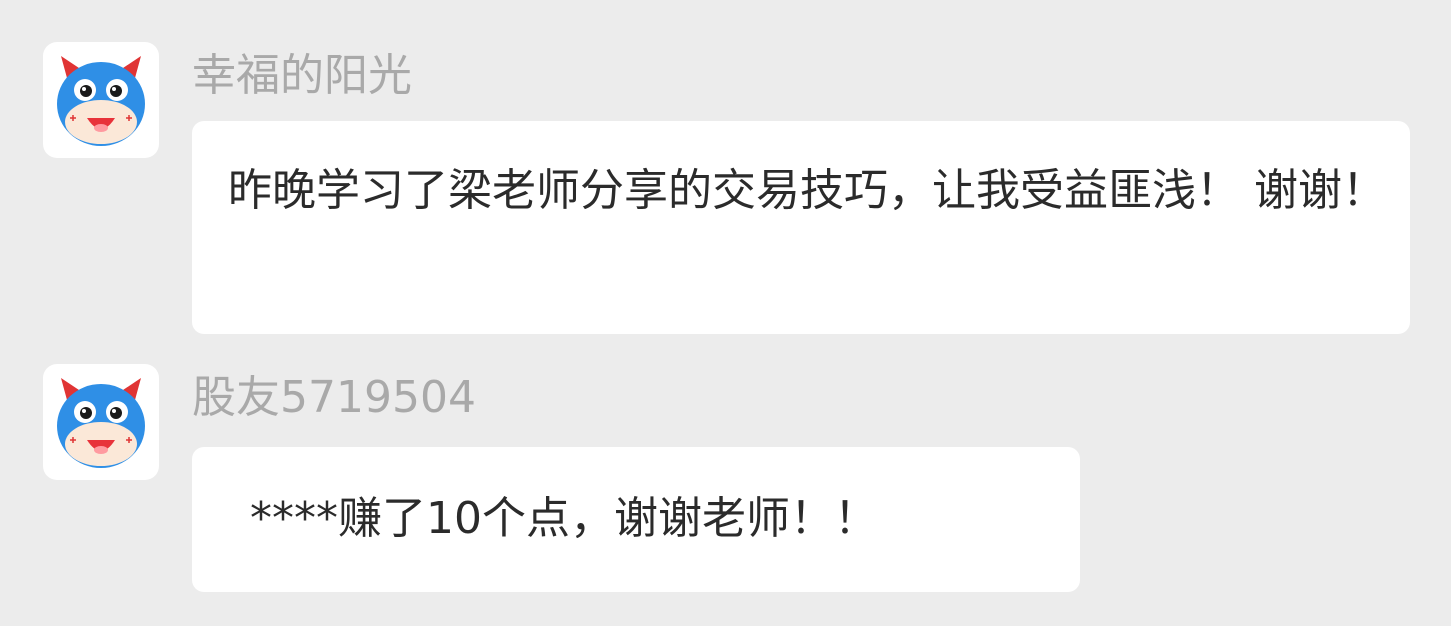  I want to click on username: 幸福的阳光, so click(302, 76).